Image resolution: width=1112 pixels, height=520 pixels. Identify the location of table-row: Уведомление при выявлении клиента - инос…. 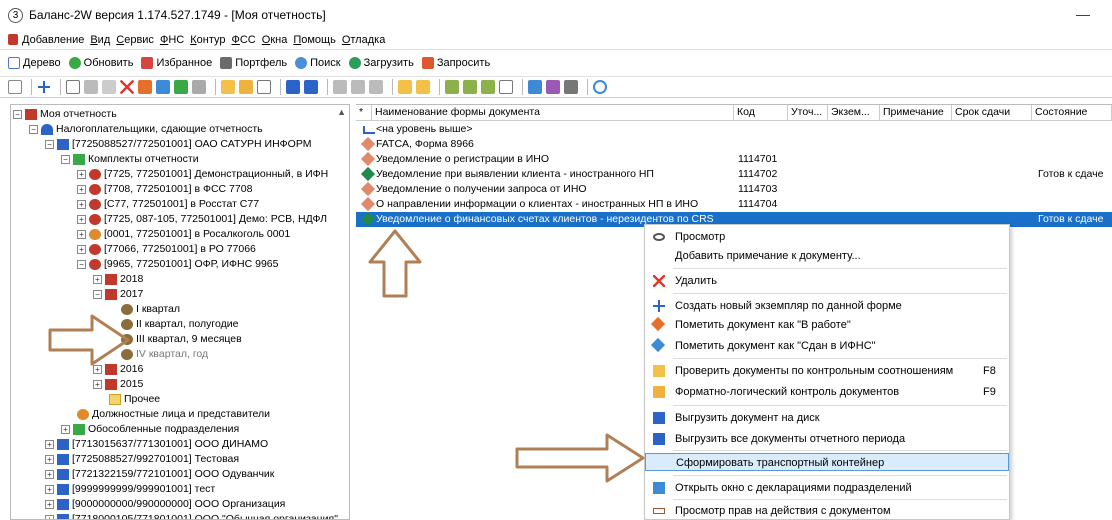
(734, 174).